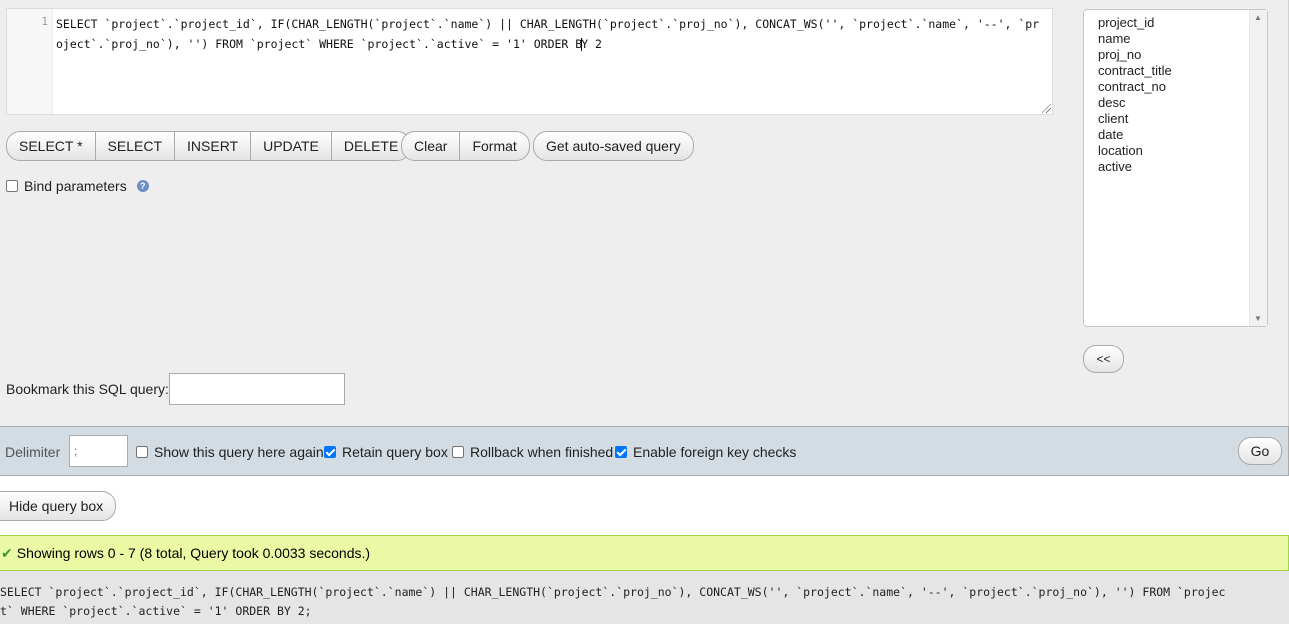 This screenshot has height=624, width=1289. I want to click on clear-button: Clear, so click(430, 146).